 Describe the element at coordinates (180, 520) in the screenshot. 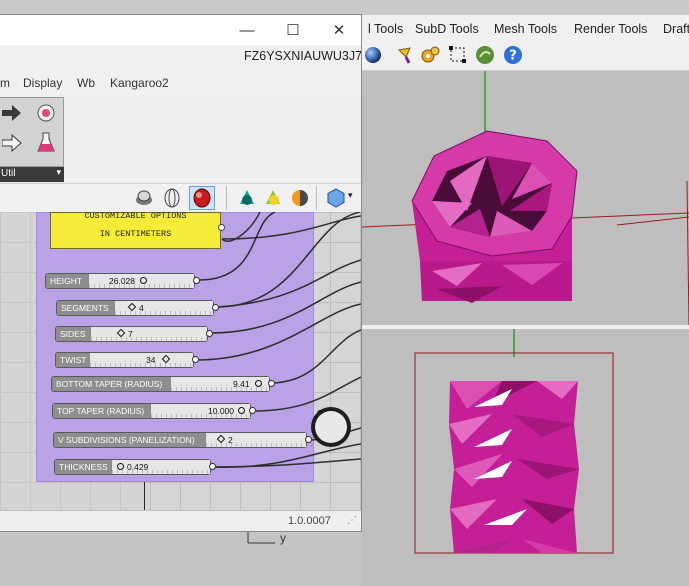

I see `gh-statusbar: 1.0.0007 ⋰` at that location.